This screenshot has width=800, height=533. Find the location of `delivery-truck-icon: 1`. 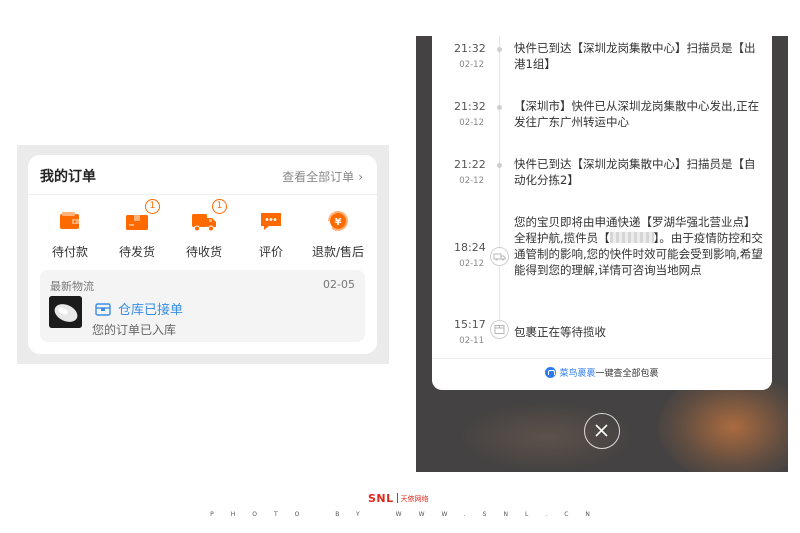

delivery-truck-icon: 1 is located at coordinates (209, 216).